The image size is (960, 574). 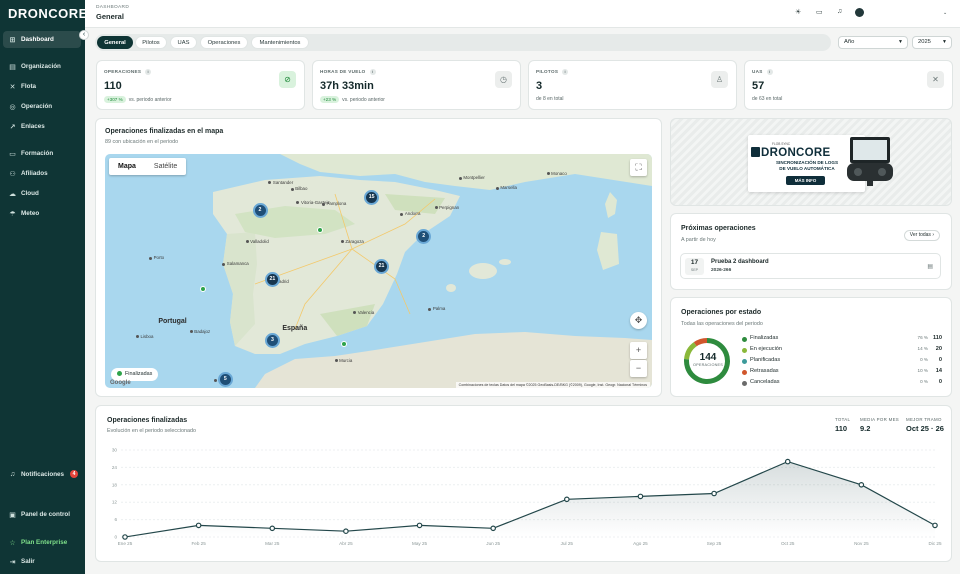 What do you see at coordinates (474, 178) in the screenshot?
I see `city-label: Montpellier` at bounding box center [474, 178].